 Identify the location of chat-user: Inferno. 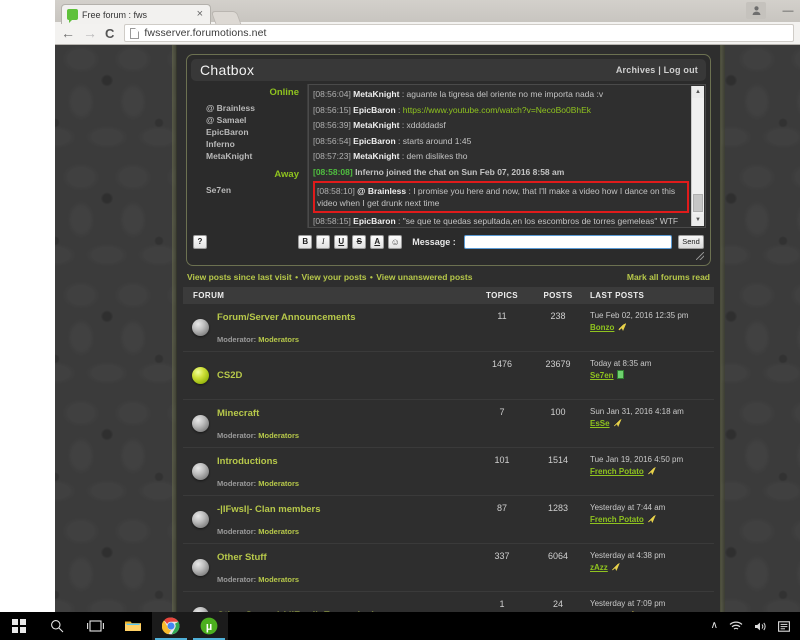
(246, 144).